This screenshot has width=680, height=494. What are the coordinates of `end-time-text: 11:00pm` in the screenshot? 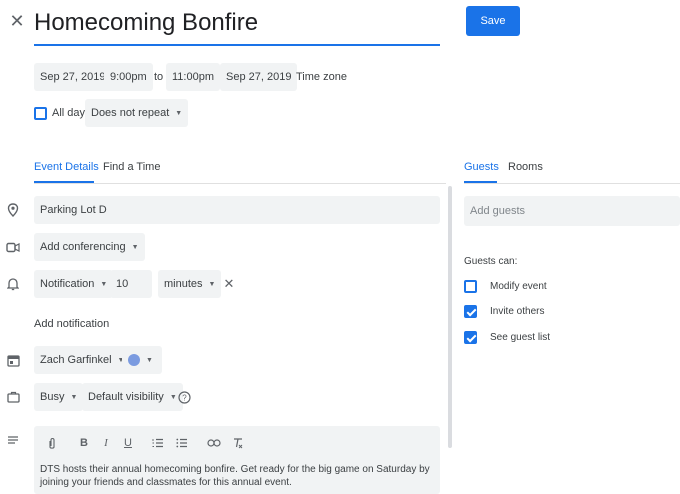 It's located at (193, 77).